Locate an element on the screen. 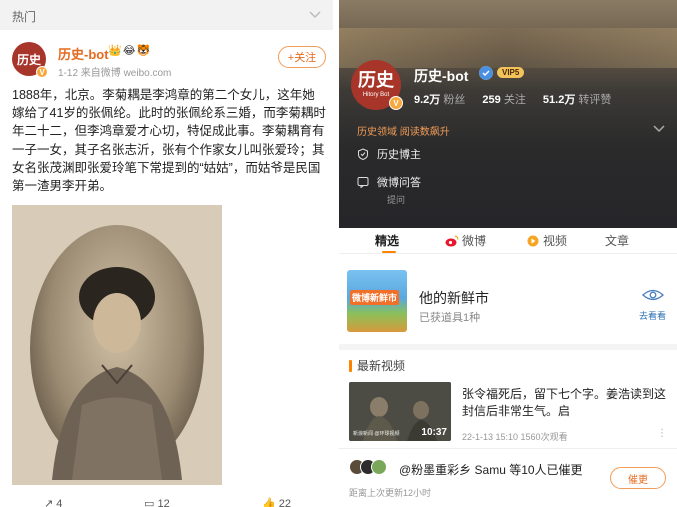 This screenshot has height=507, width=677. tab-video-label: 视频 is located at coordinates (555, 241).